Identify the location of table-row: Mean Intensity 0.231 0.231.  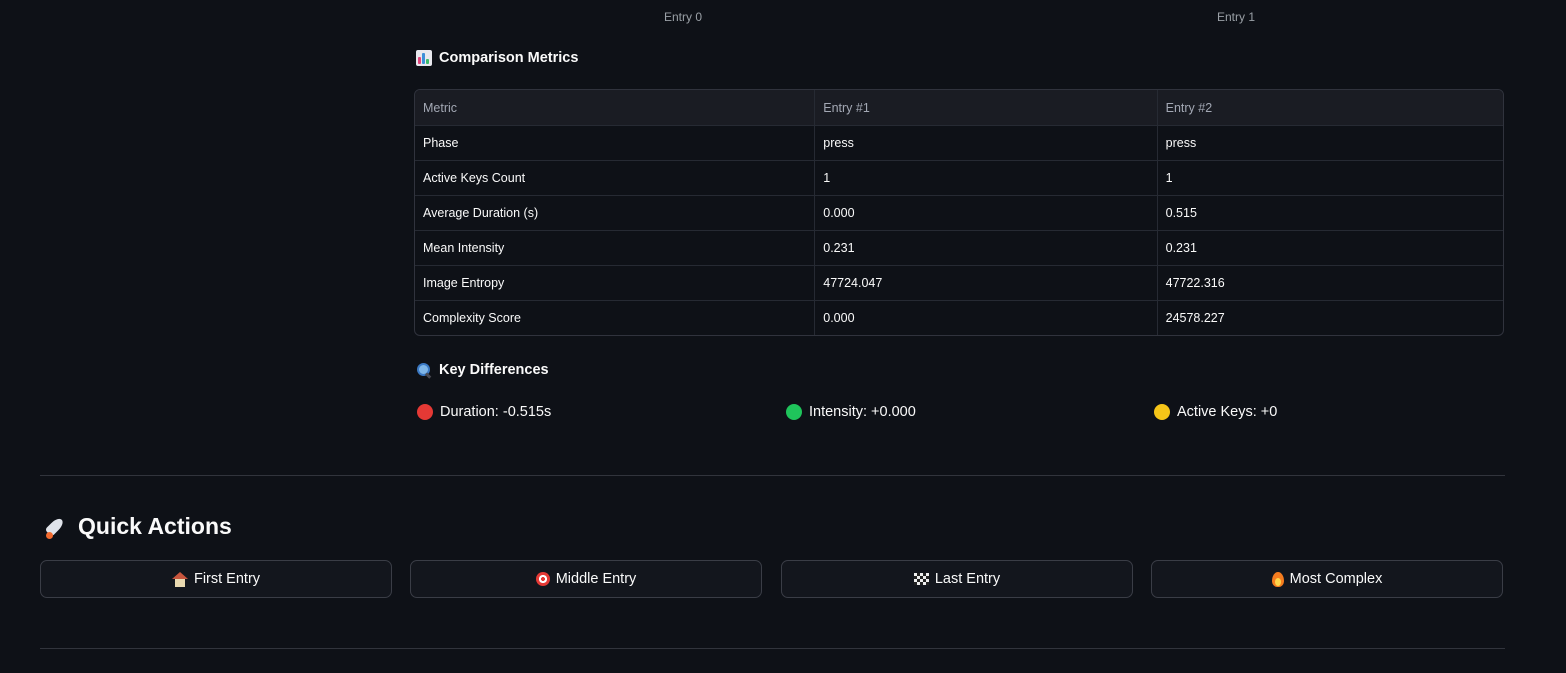
(959, 248).